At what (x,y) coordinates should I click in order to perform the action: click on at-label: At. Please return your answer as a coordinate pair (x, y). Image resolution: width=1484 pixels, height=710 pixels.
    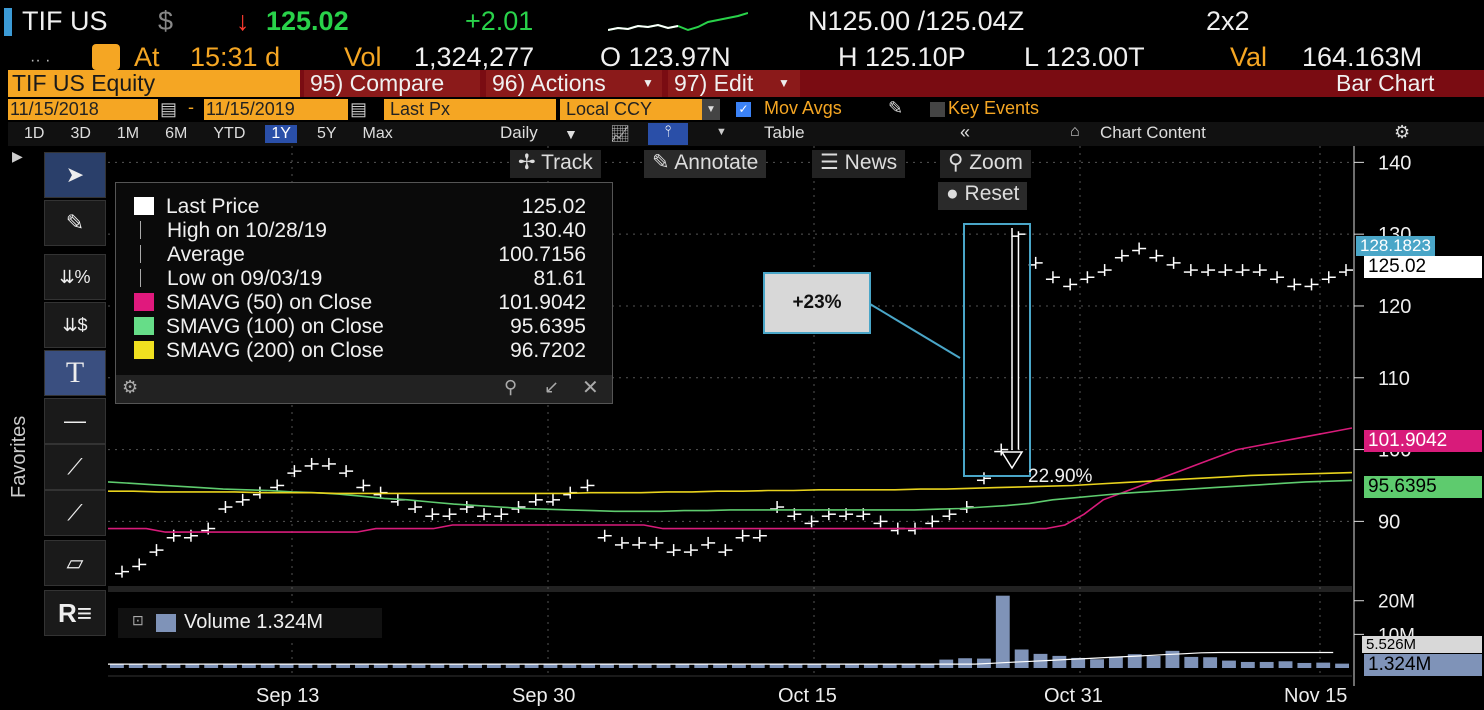
    Looking at the image, I should click on (147, 57).